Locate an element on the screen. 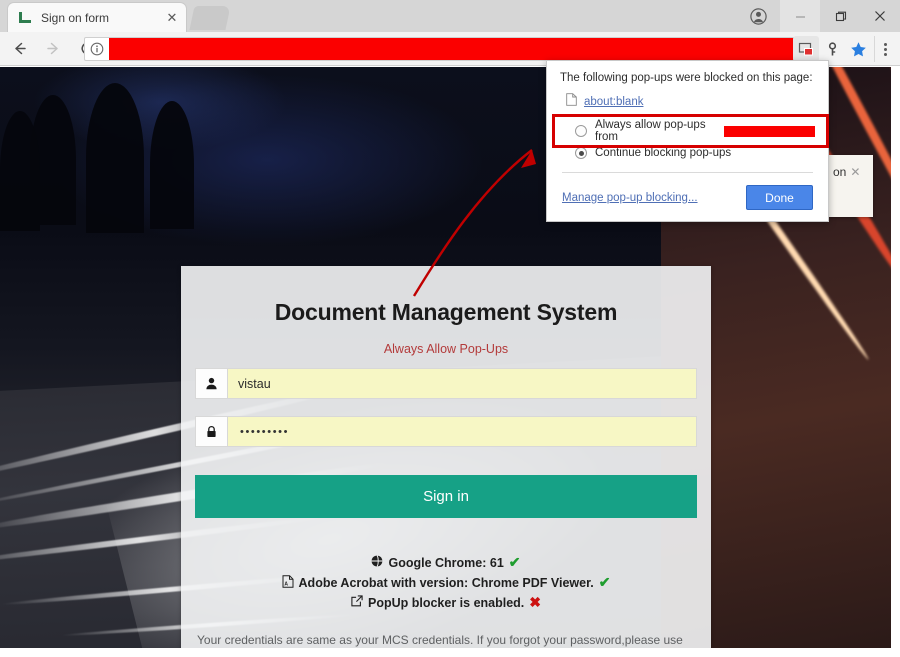  window-controls is located at coordinates (818, 16).